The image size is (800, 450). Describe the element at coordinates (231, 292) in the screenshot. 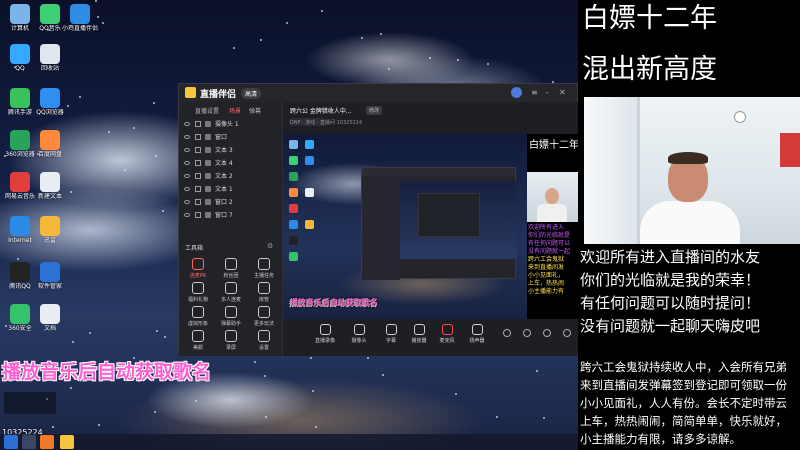

I see `tool-button: 多人连麦` at that location.